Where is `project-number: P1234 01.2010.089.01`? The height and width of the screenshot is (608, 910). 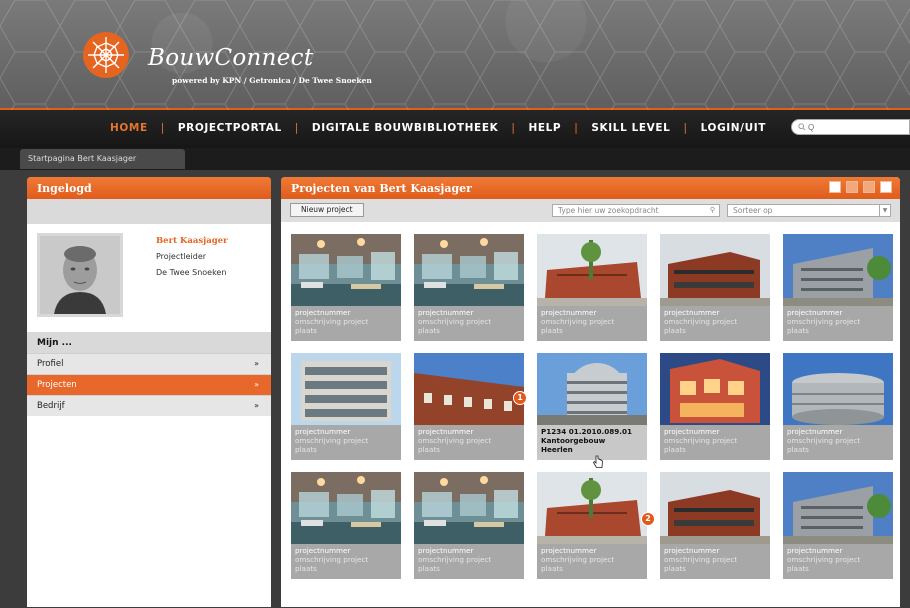
project-number: P1234 01.2010.089.01 is located at coordinates (586, 431).